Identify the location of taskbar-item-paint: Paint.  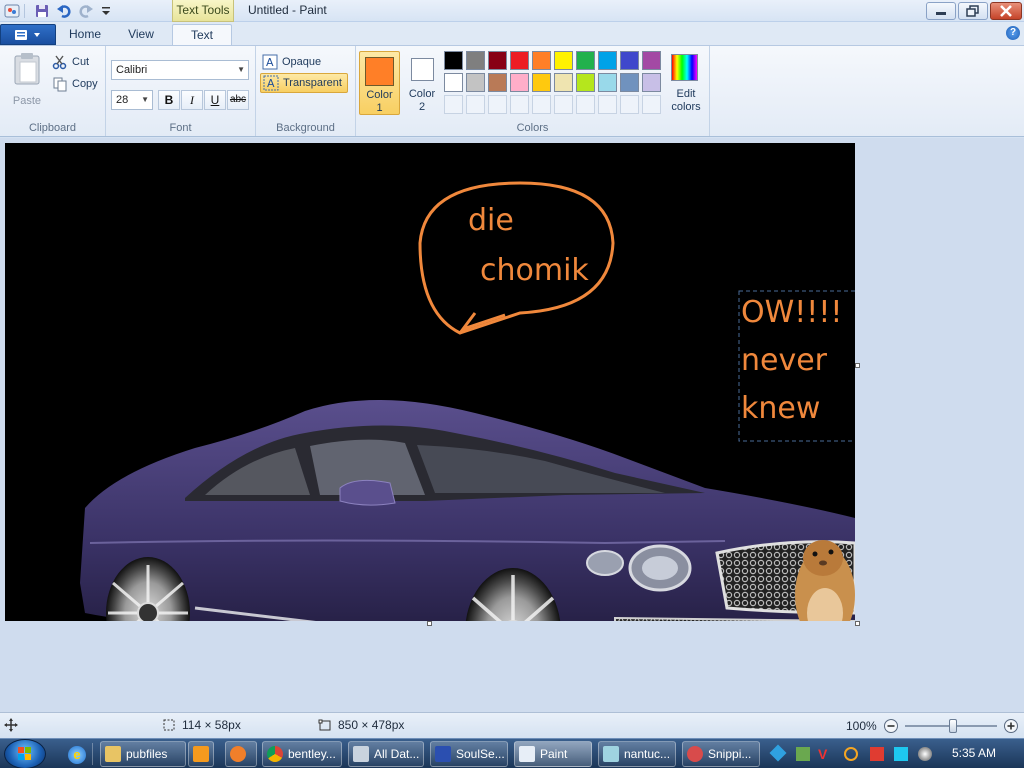
(553, 754).